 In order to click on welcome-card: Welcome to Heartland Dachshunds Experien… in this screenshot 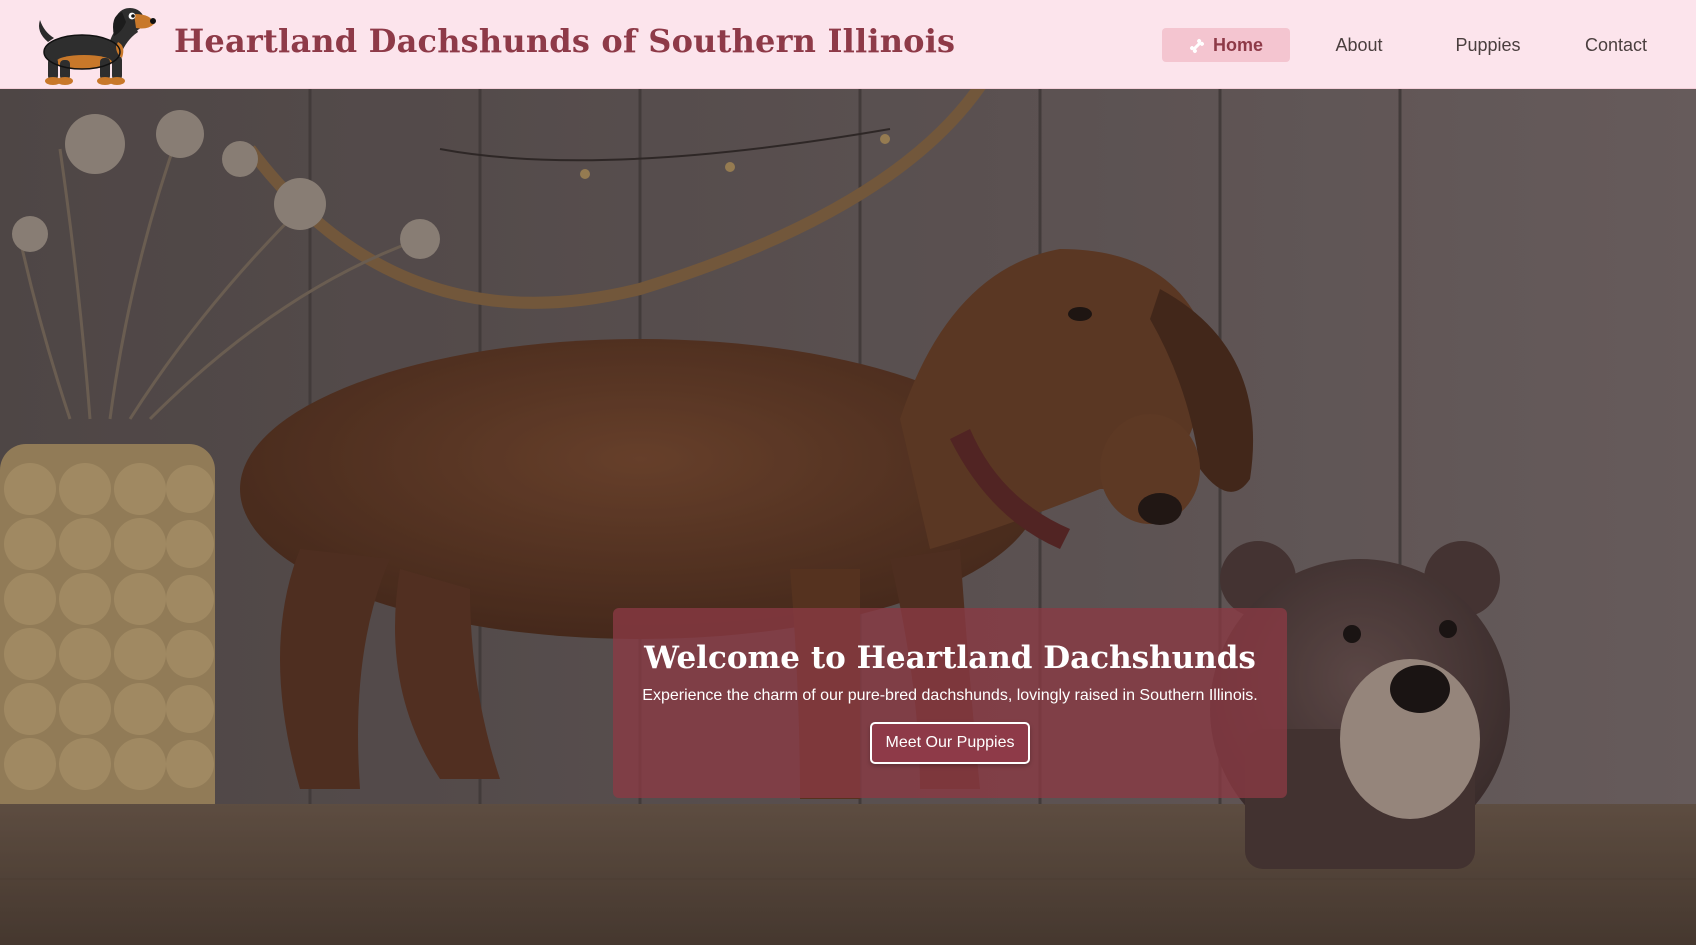, I will do `click(950, 703)`.